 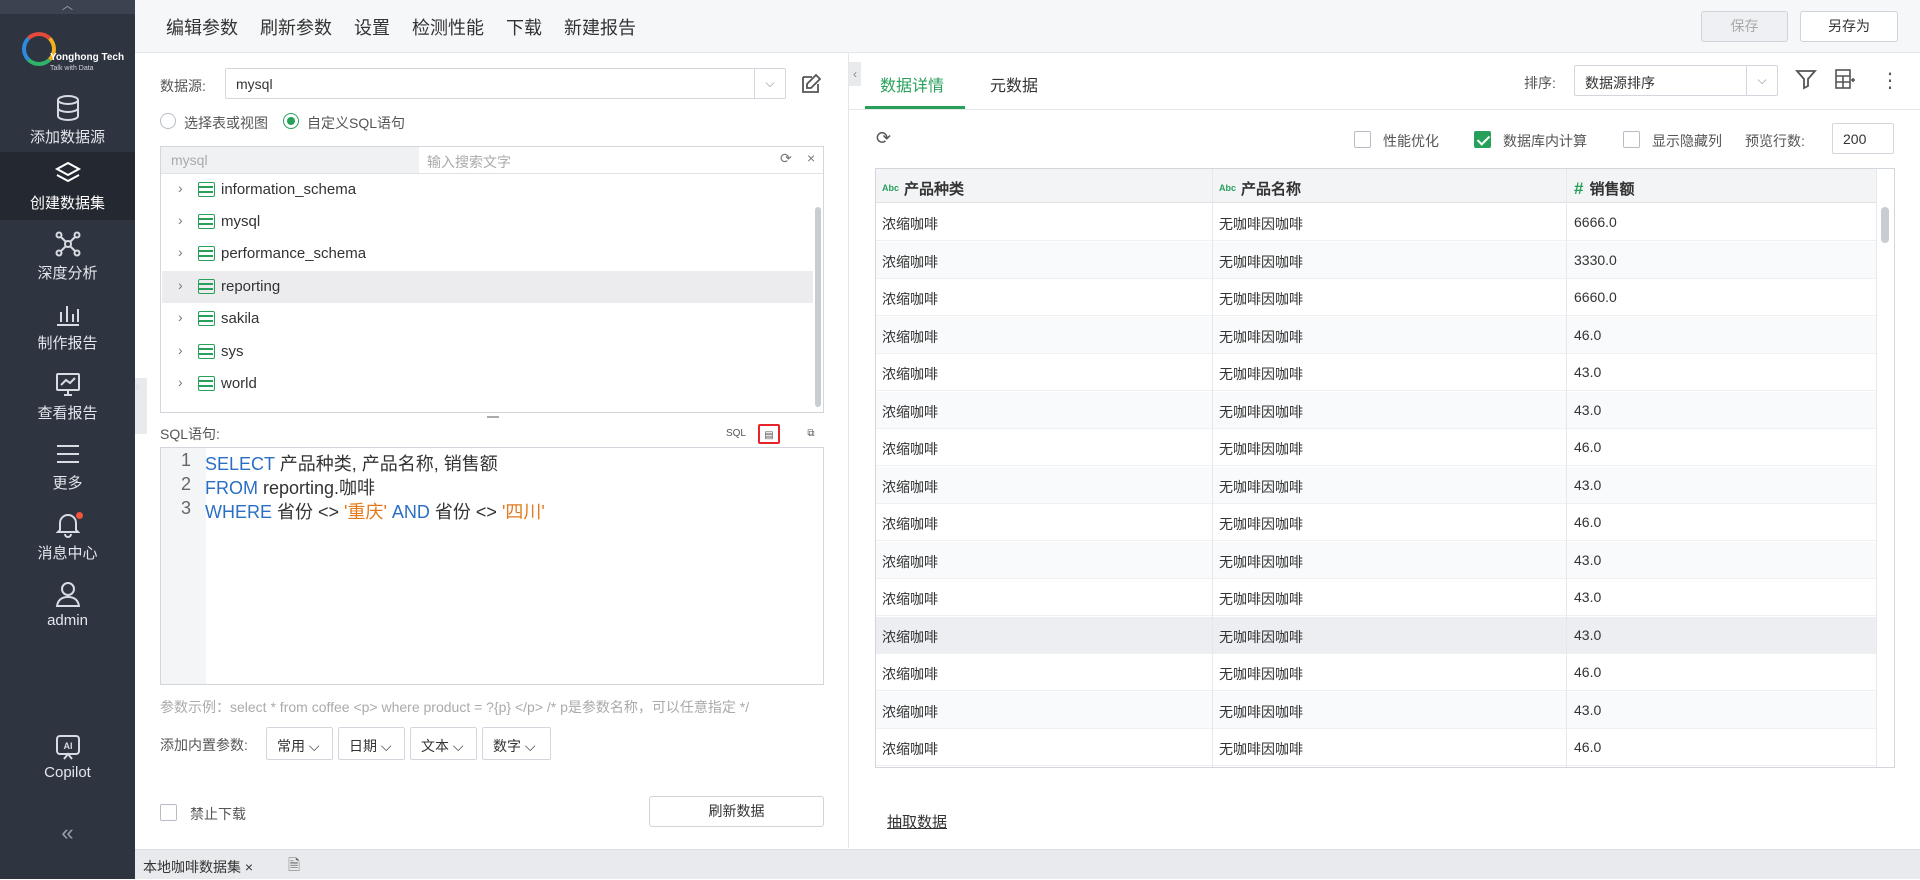 What do you see at coordinates (67, 466) in the screenshot?
I see `nav-item-more: 更多` at bounding box center [67, 466].